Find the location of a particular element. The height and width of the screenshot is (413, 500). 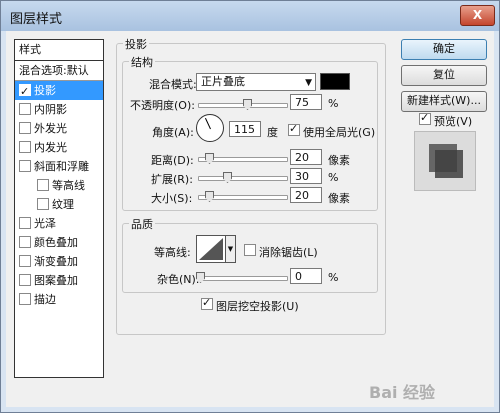

style-item-stroke: 描边 is located at coordinates (59, 299).